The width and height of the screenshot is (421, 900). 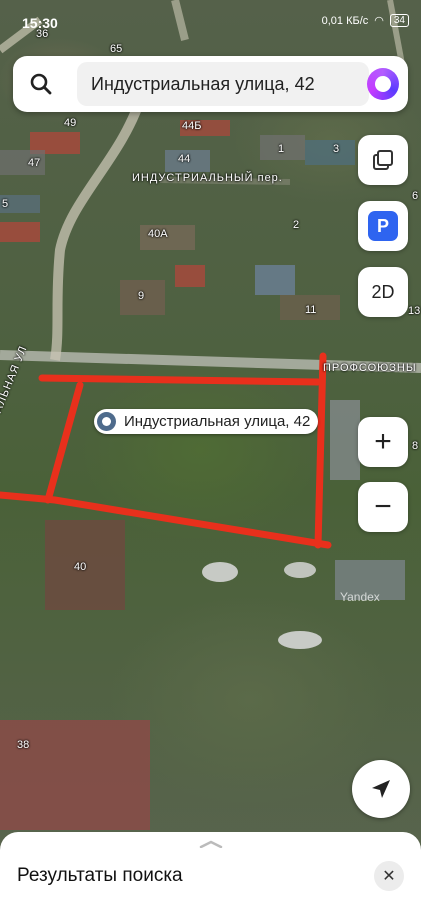 I want to click on house-label: 1, so click(x=281, y=149).